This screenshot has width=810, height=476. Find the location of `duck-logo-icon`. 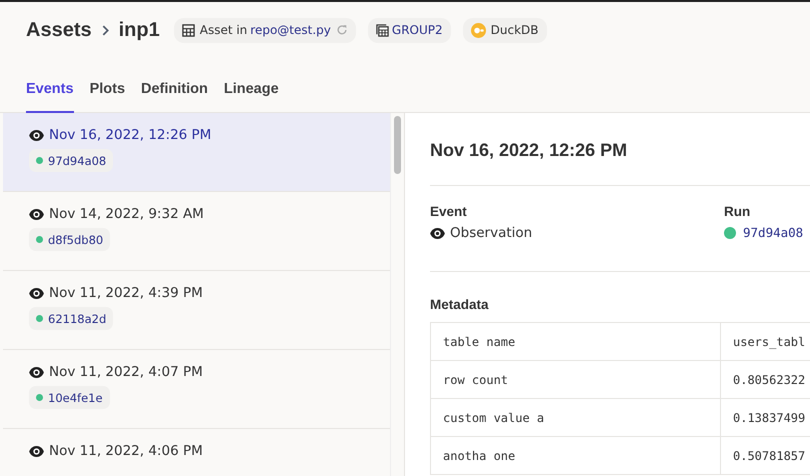

duck-logo-icon is located at coordinates (478, 30).